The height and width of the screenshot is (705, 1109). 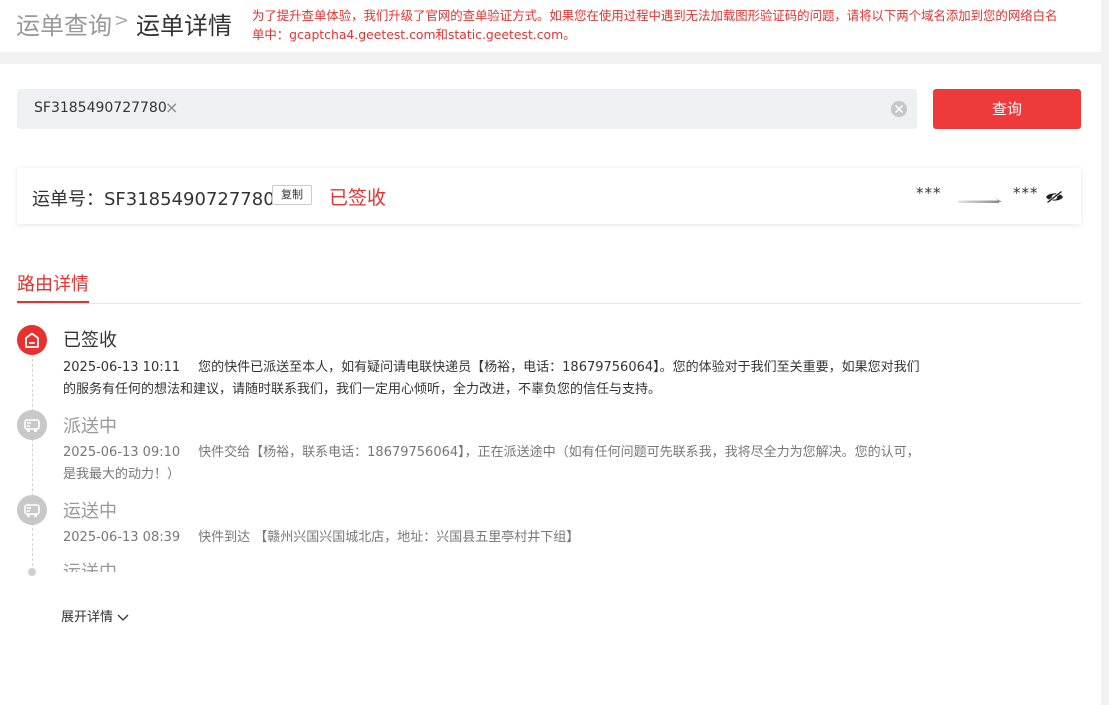 I want to click on timeline-time: 2025-06-13 08:39, so click(x=122, y=537).